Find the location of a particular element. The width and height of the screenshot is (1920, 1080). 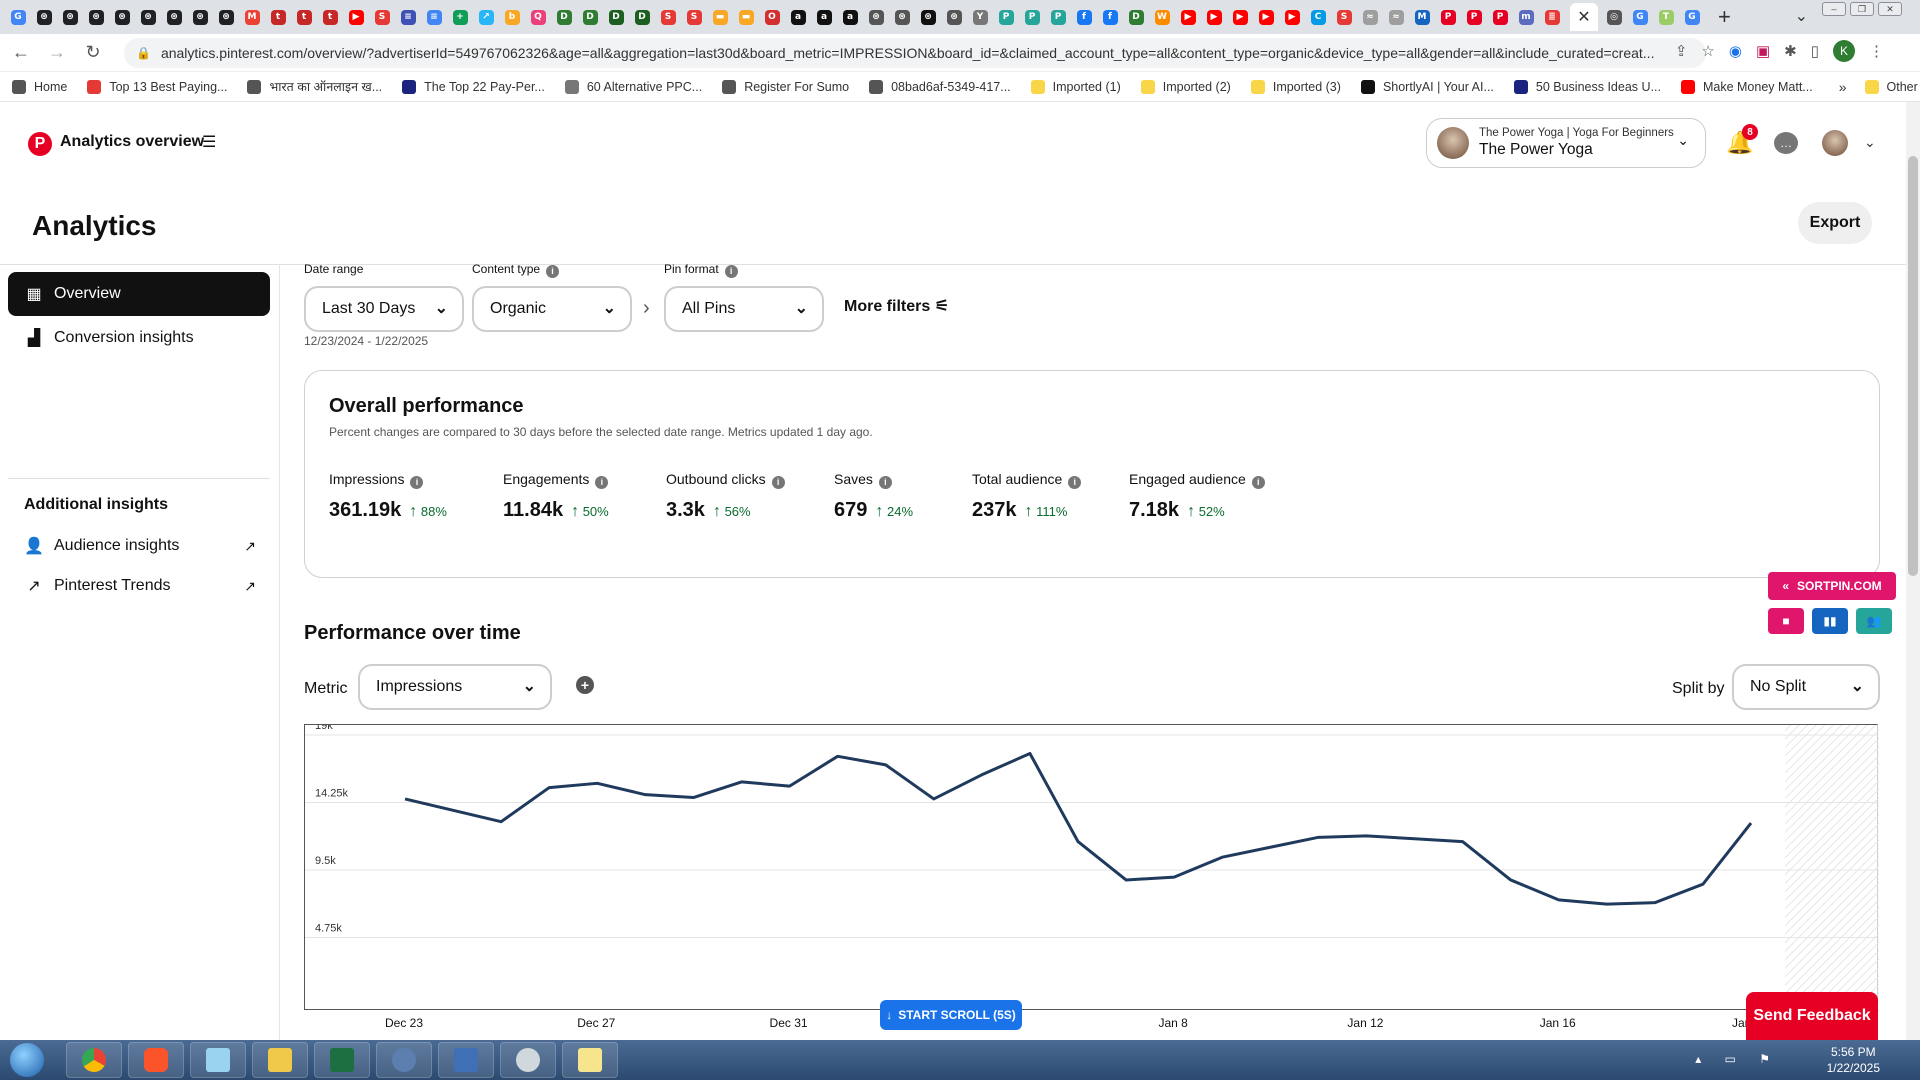

browser-tab-20: Q is located at coordinates (538, 17).